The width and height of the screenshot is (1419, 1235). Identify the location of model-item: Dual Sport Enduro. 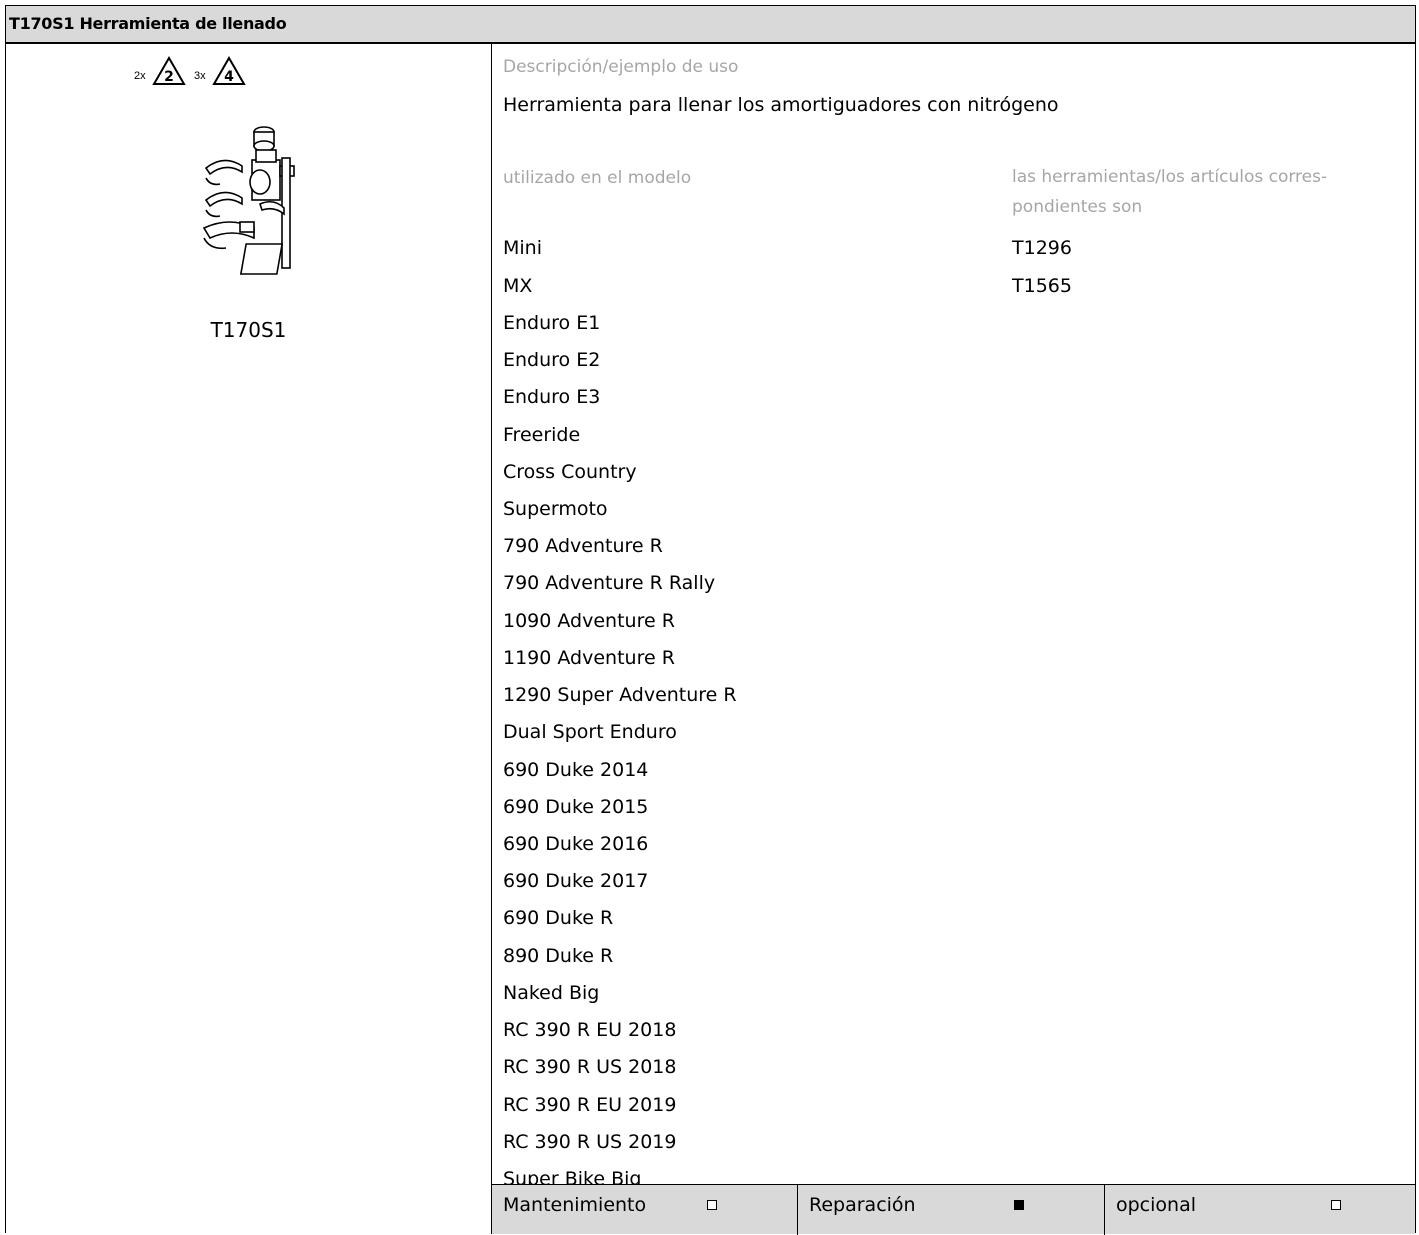
(590, 732).